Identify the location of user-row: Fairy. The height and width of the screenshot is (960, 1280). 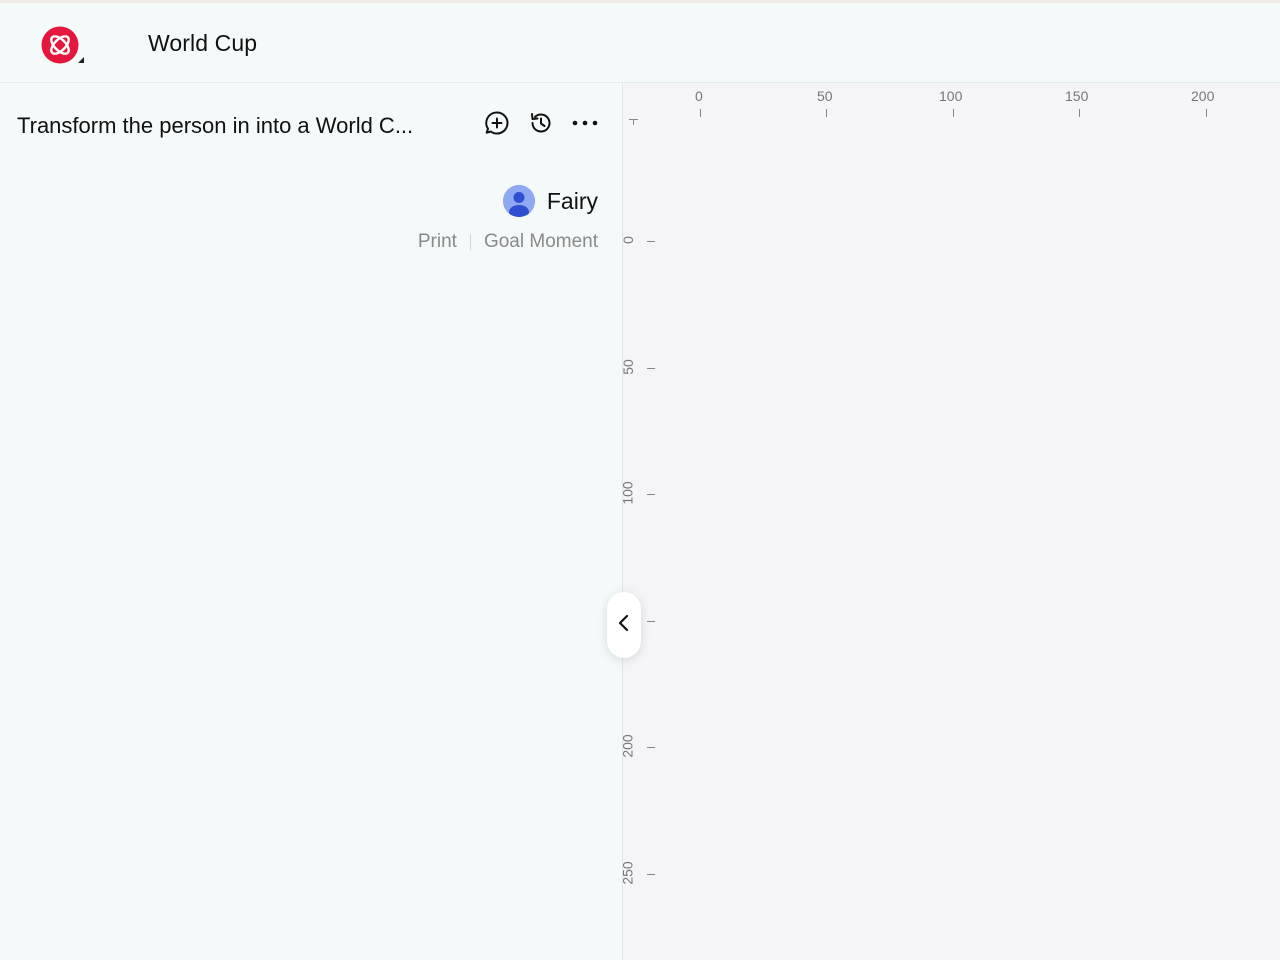
(550, 201).